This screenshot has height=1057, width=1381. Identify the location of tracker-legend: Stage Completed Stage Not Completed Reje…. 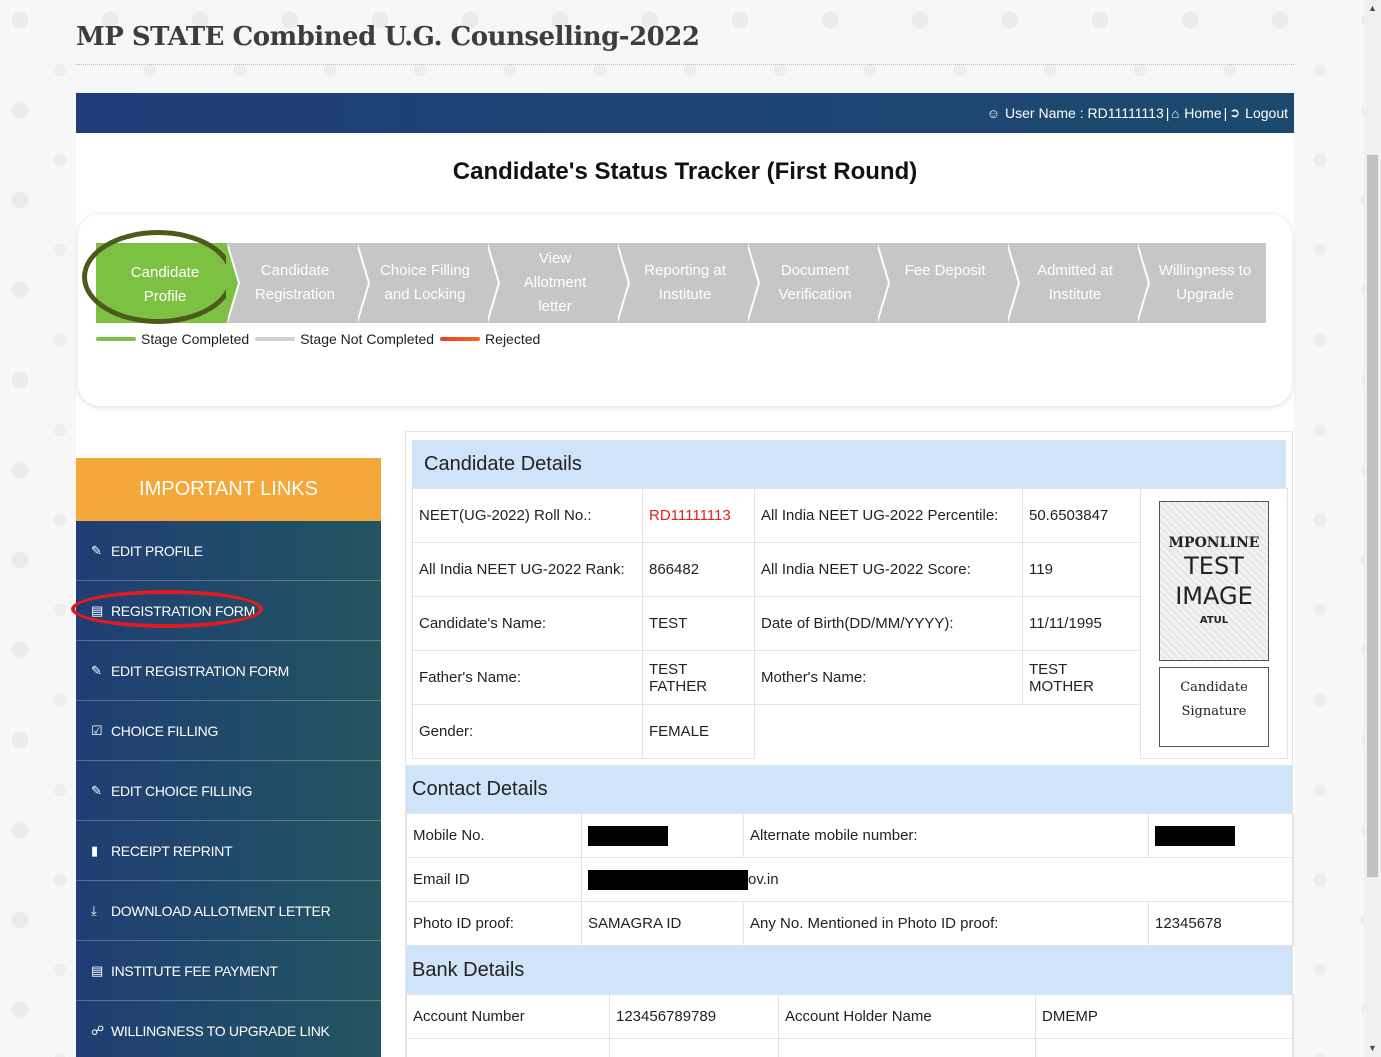
(321, 339).